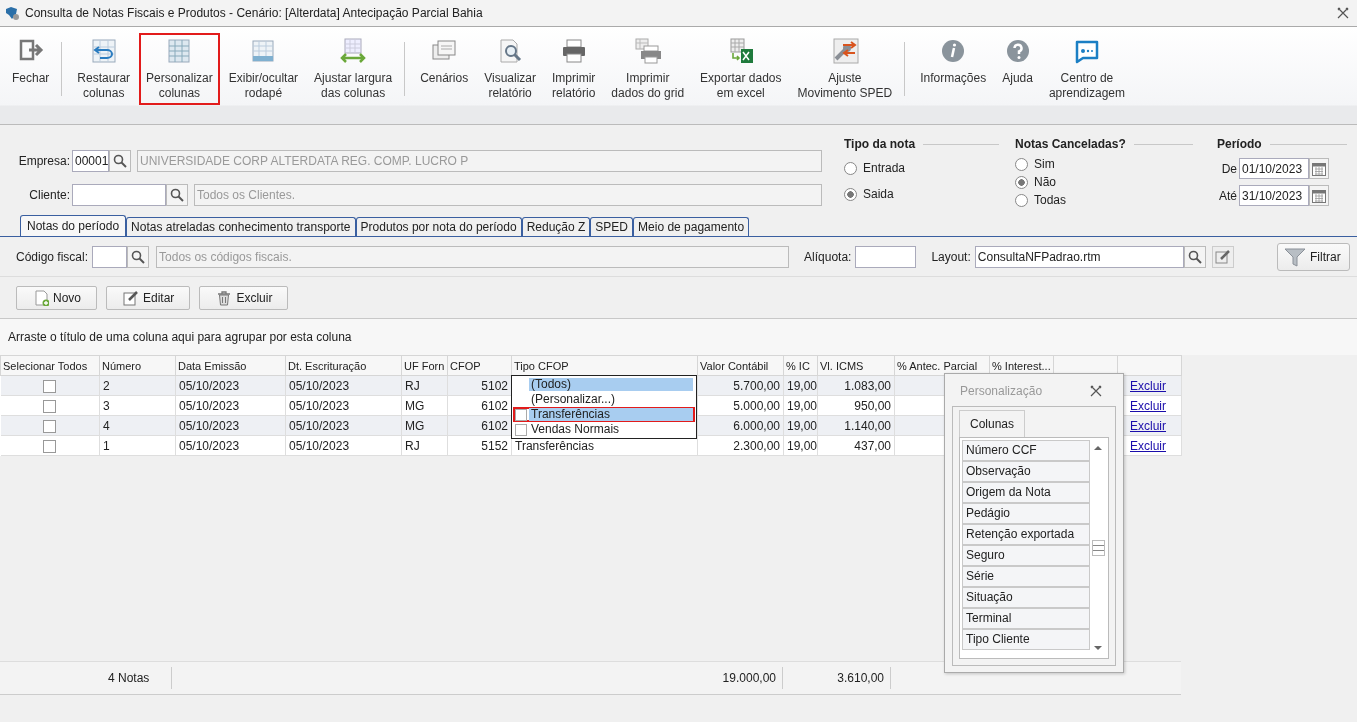  Describe the element at coordinates (103, 51) in the screenshot. I see `table-undo-icon` at that location.